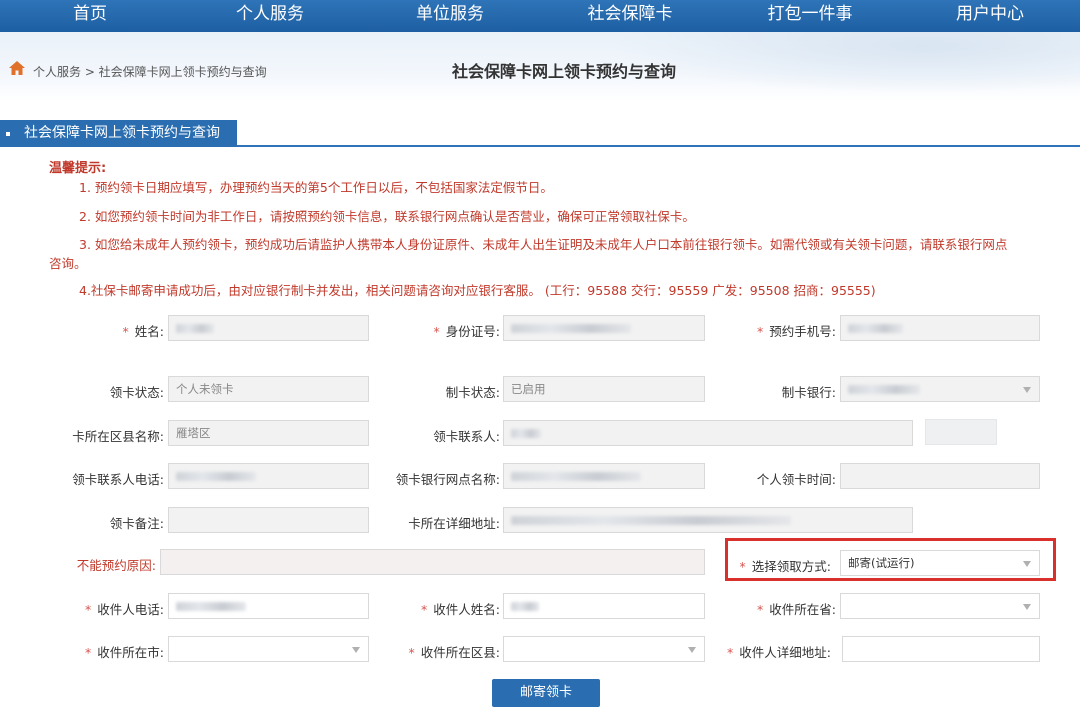 The image size is (1080, 724). What do you see at coordinates (447, 479) in the screenshot?
I see `branch-label: 领卡银行网点名称:` at bounding box center [447, 479].